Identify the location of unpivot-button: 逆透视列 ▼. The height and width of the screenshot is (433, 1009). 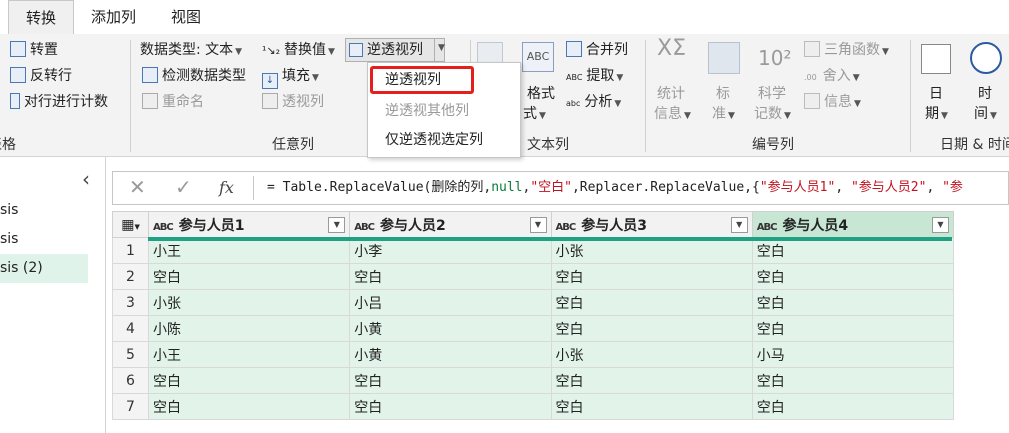
(395, 50).